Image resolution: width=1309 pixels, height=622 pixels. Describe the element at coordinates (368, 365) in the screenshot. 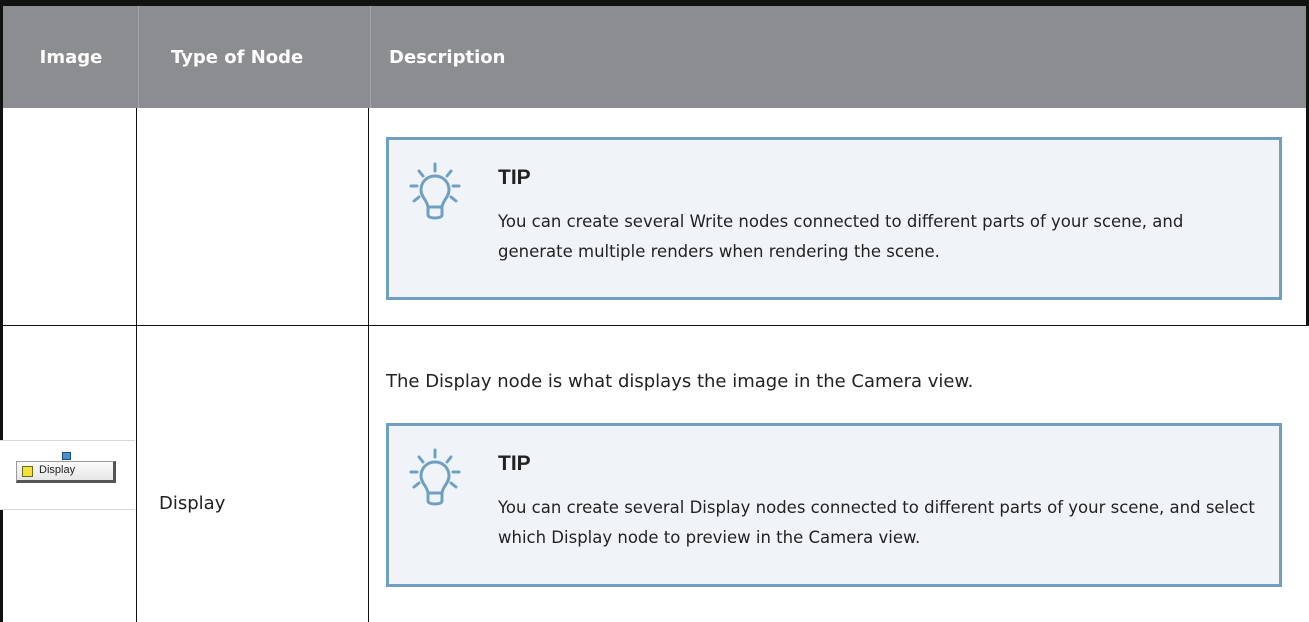

I see `column-divider-type` at that location.